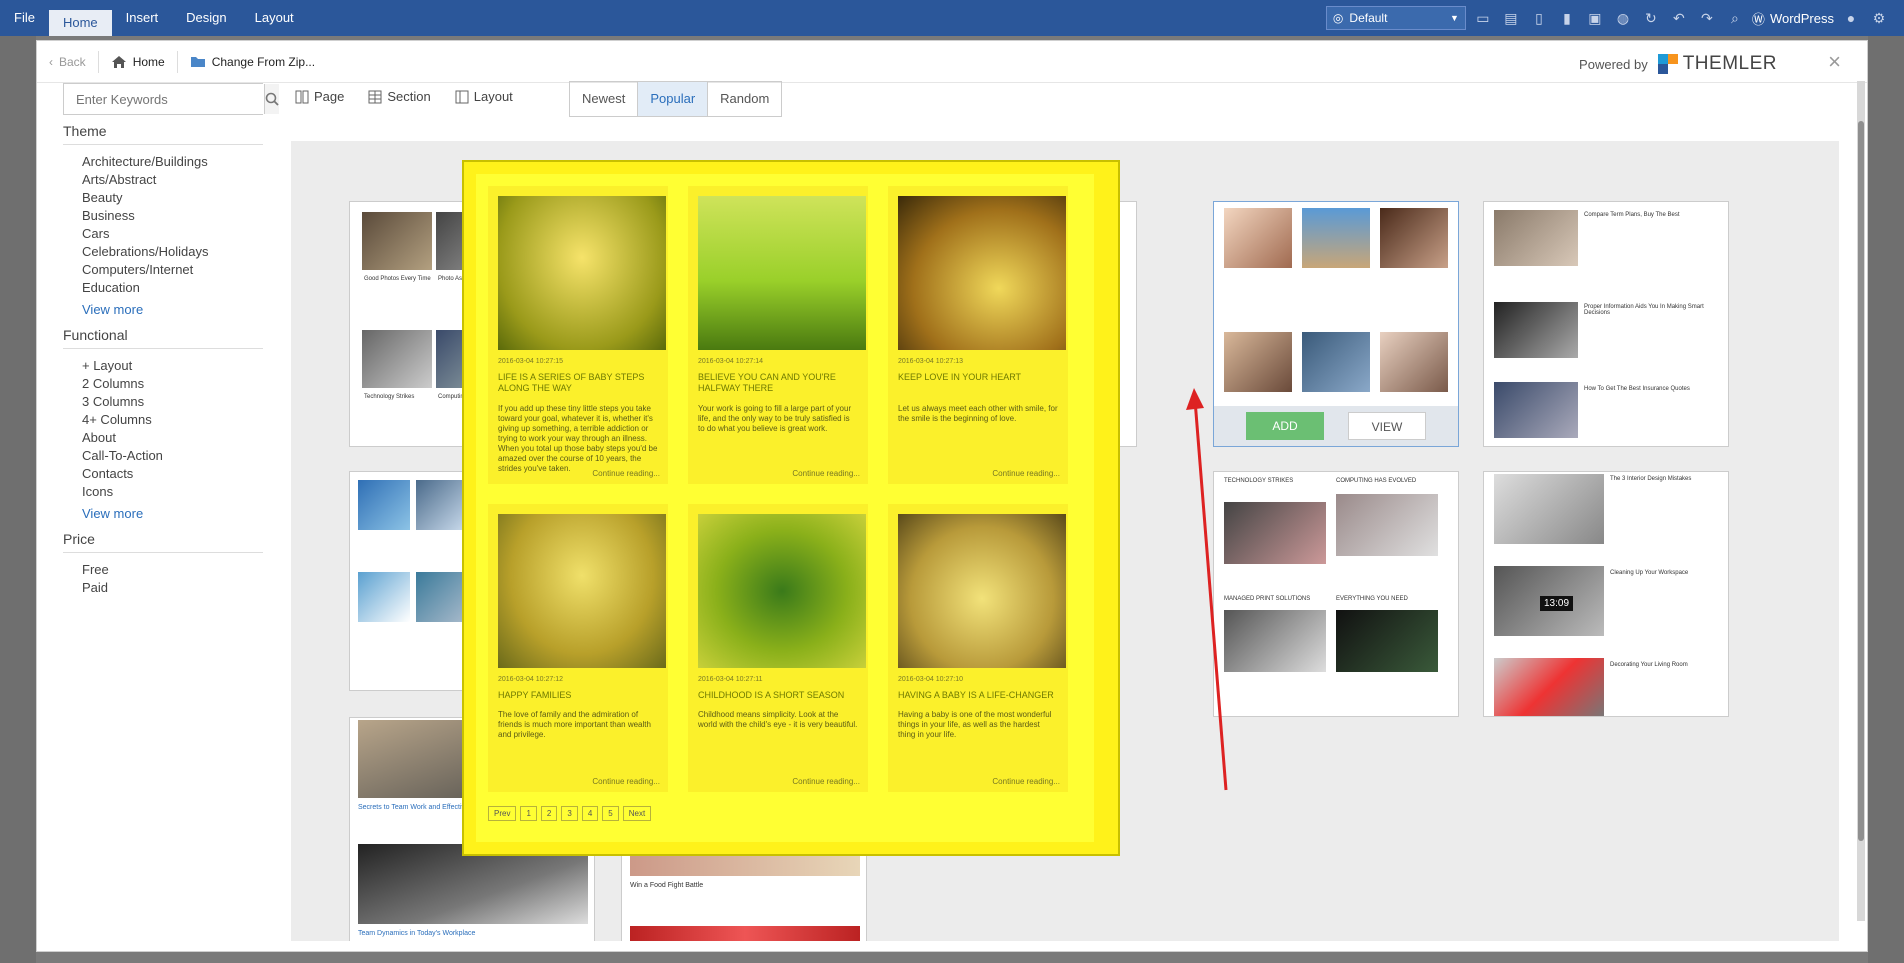 Image resolution: width=1904 pixels, height=963 pixels. What do you see at coordinates (163, 474) in the screenshot?
I see `filter-contacts: Contacts` at bounding box center [163, 474].